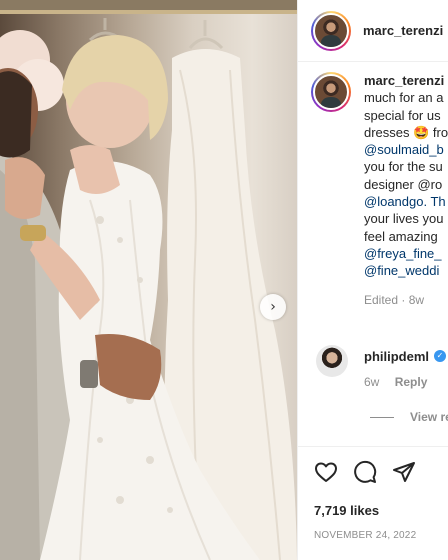  I want to click on caption-line: designer @ro, so click(403, 184).